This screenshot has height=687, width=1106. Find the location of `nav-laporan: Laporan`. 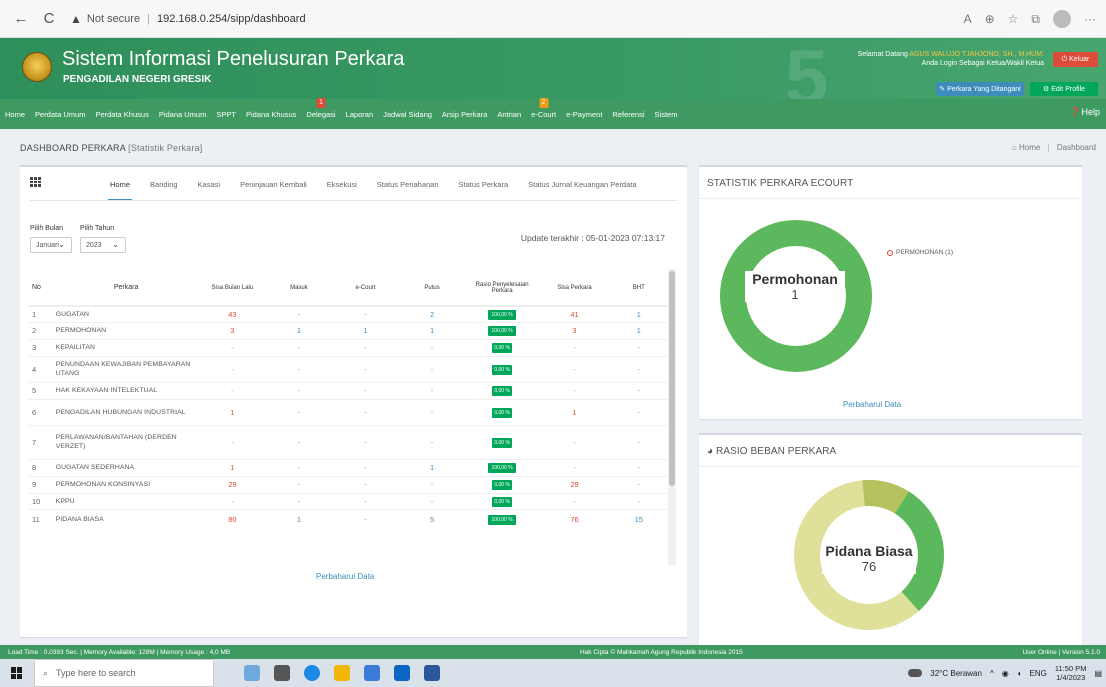

nav-laporan: Laporan is located at coordinates (360, 114).